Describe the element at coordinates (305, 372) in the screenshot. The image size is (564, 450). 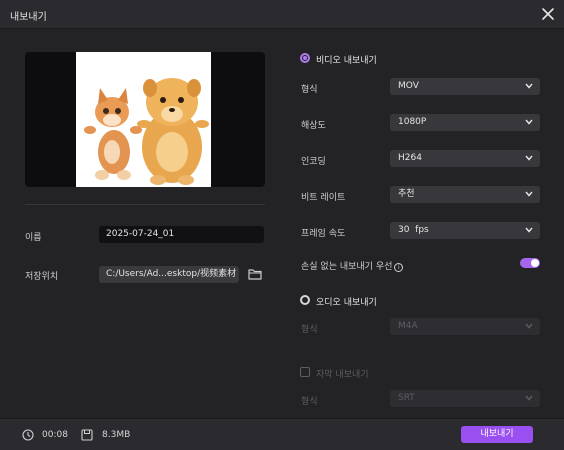
I see `subtitle-export-checkbox` at that location.